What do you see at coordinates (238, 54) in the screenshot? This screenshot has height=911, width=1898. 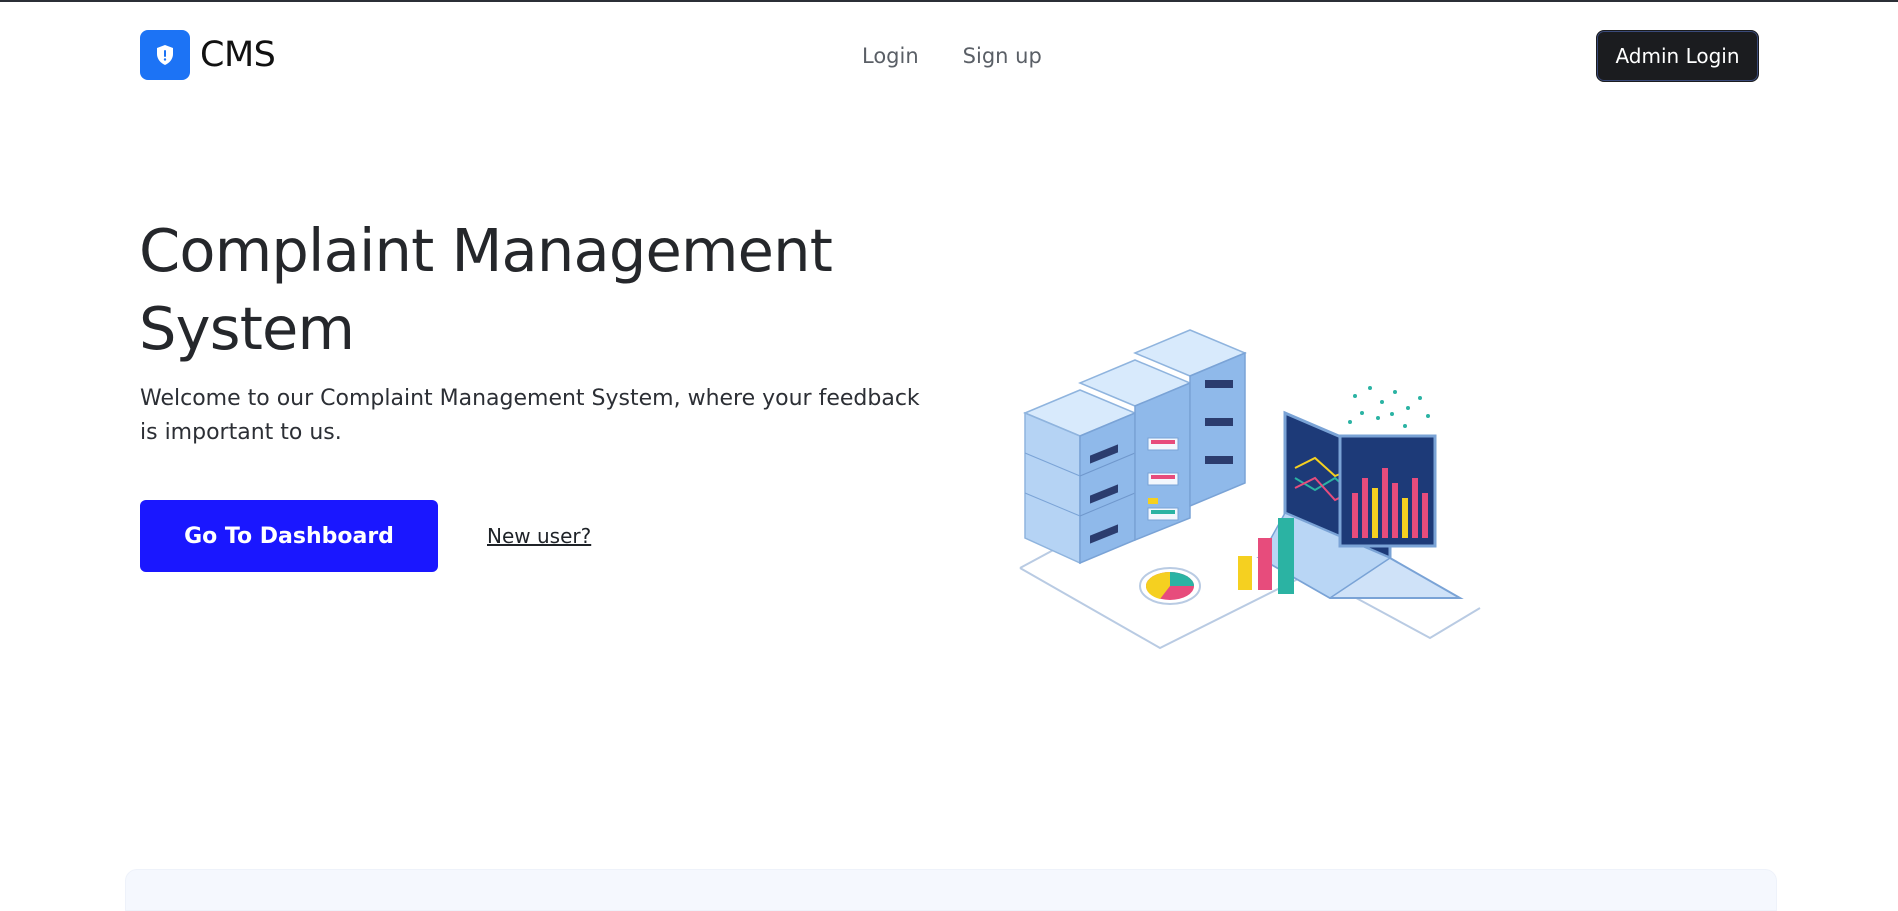 I see `brand-name: CMS` at bounding box center [238, 54].